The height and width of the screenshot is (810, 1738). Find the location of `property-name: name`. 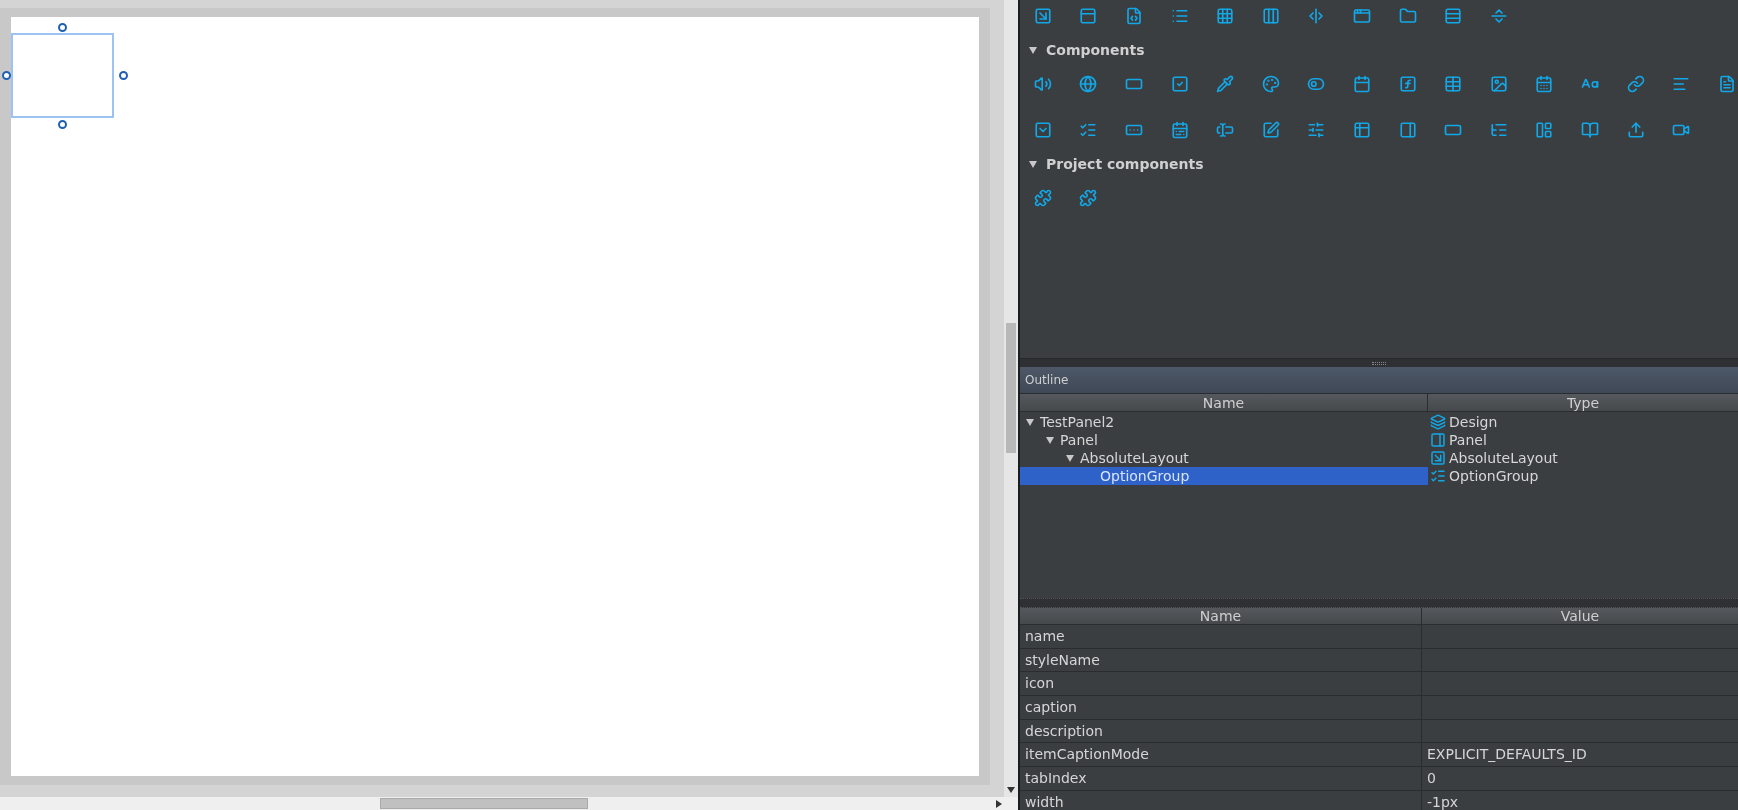

property-name: name is located at coordinates (1221, 636).